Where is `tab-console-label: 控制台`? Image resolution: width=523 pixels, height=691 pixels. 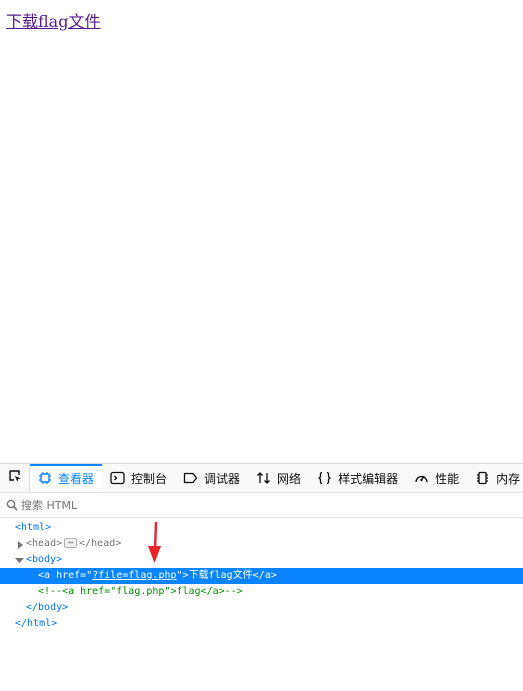 tab-console-label: 控制台 is located at coordinates (149, 478).